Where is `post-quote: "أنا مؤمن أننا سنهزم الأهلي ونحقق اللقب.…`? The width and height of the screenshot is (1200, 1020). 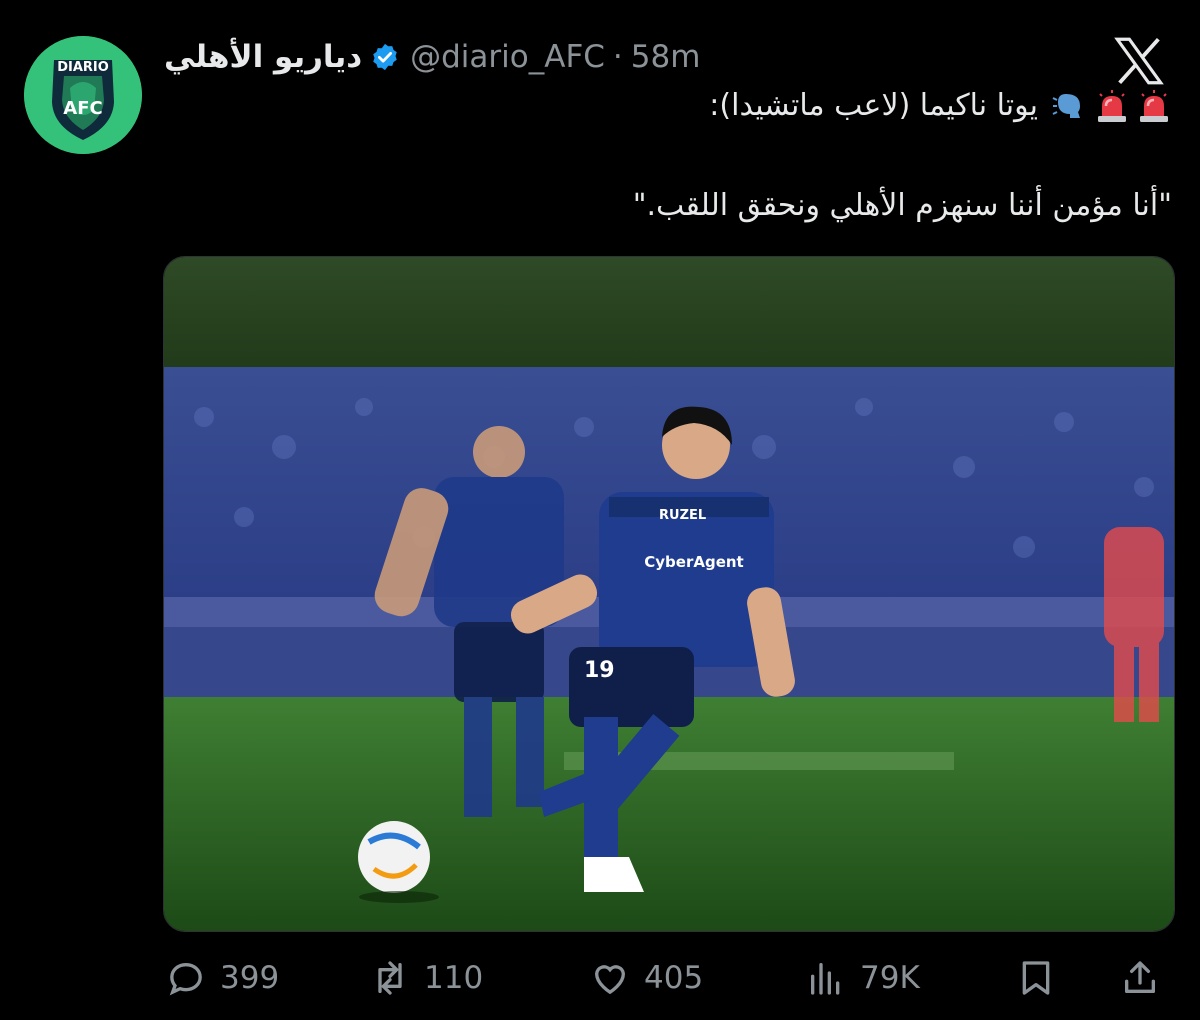 post-quote: "أنا مؤمن أننا سنهزم الأهلي ونحقق اللقب.… is located at coordinates (902, 205).